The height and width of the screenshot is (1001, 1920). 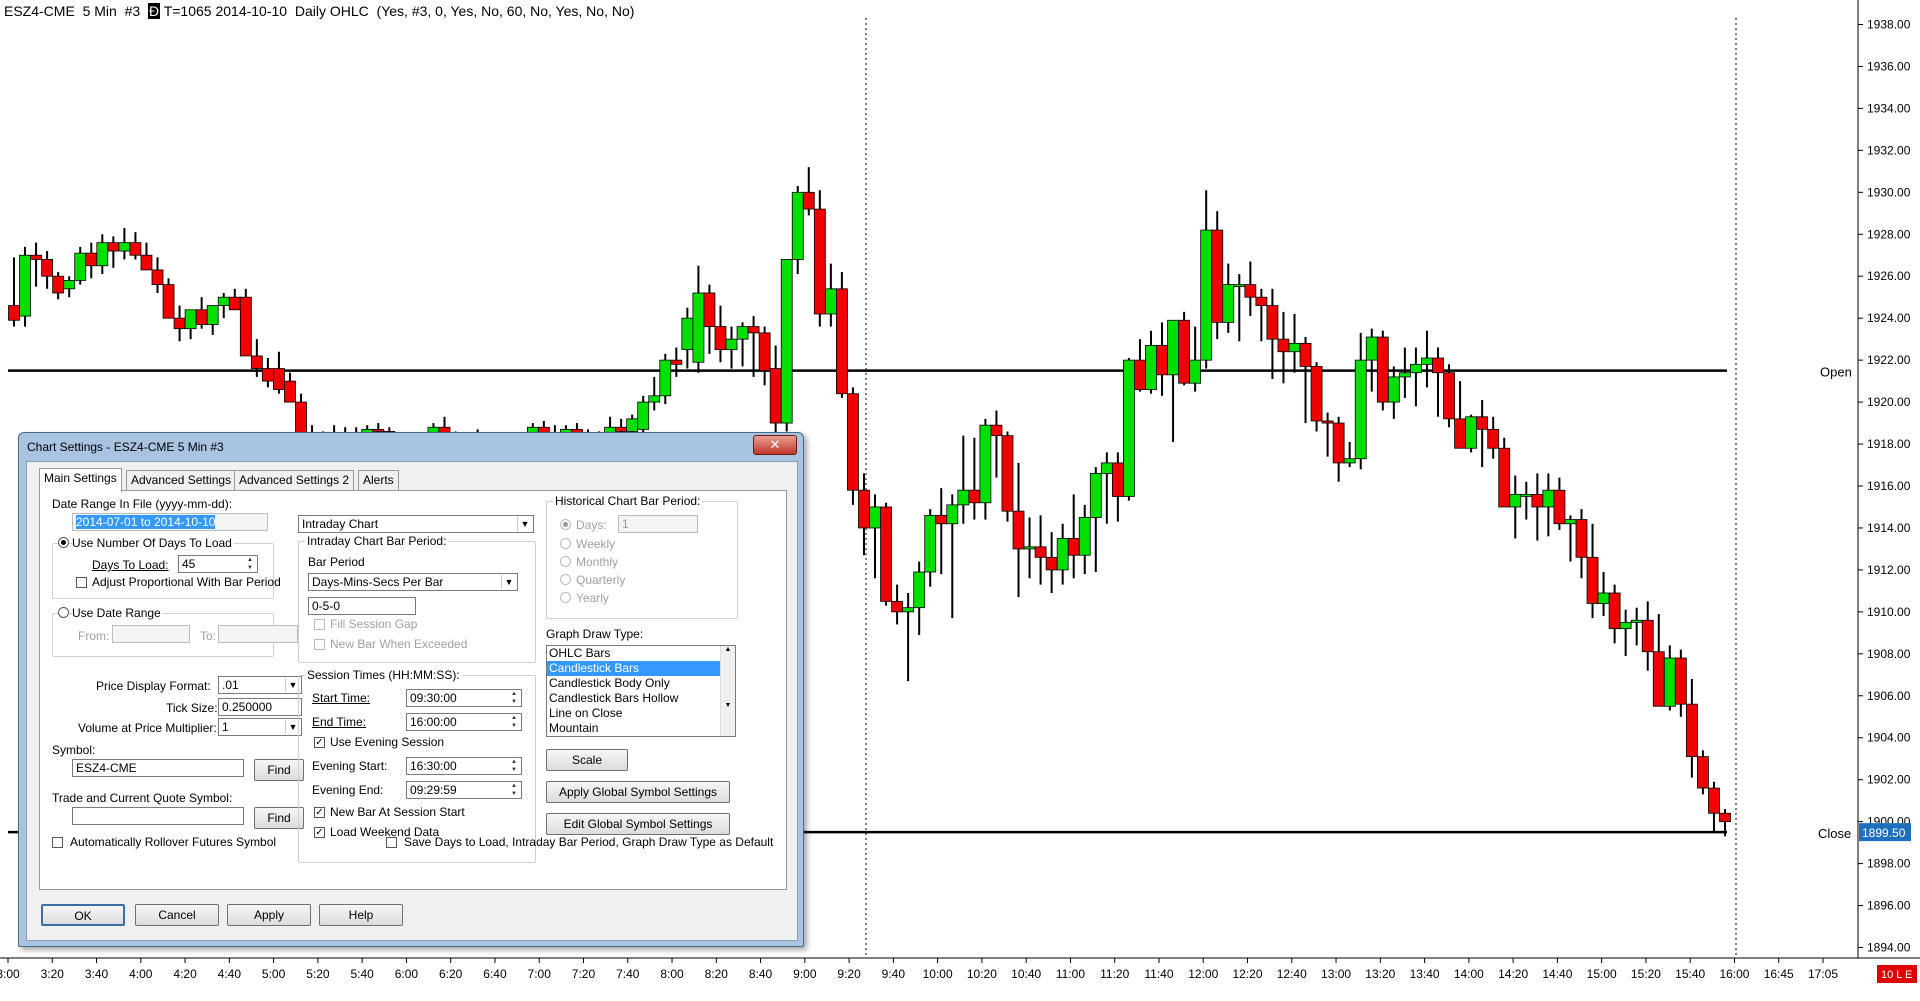 I want to click on chart-type-select: Intraday Chart ▼, so click(x=416, y=524).